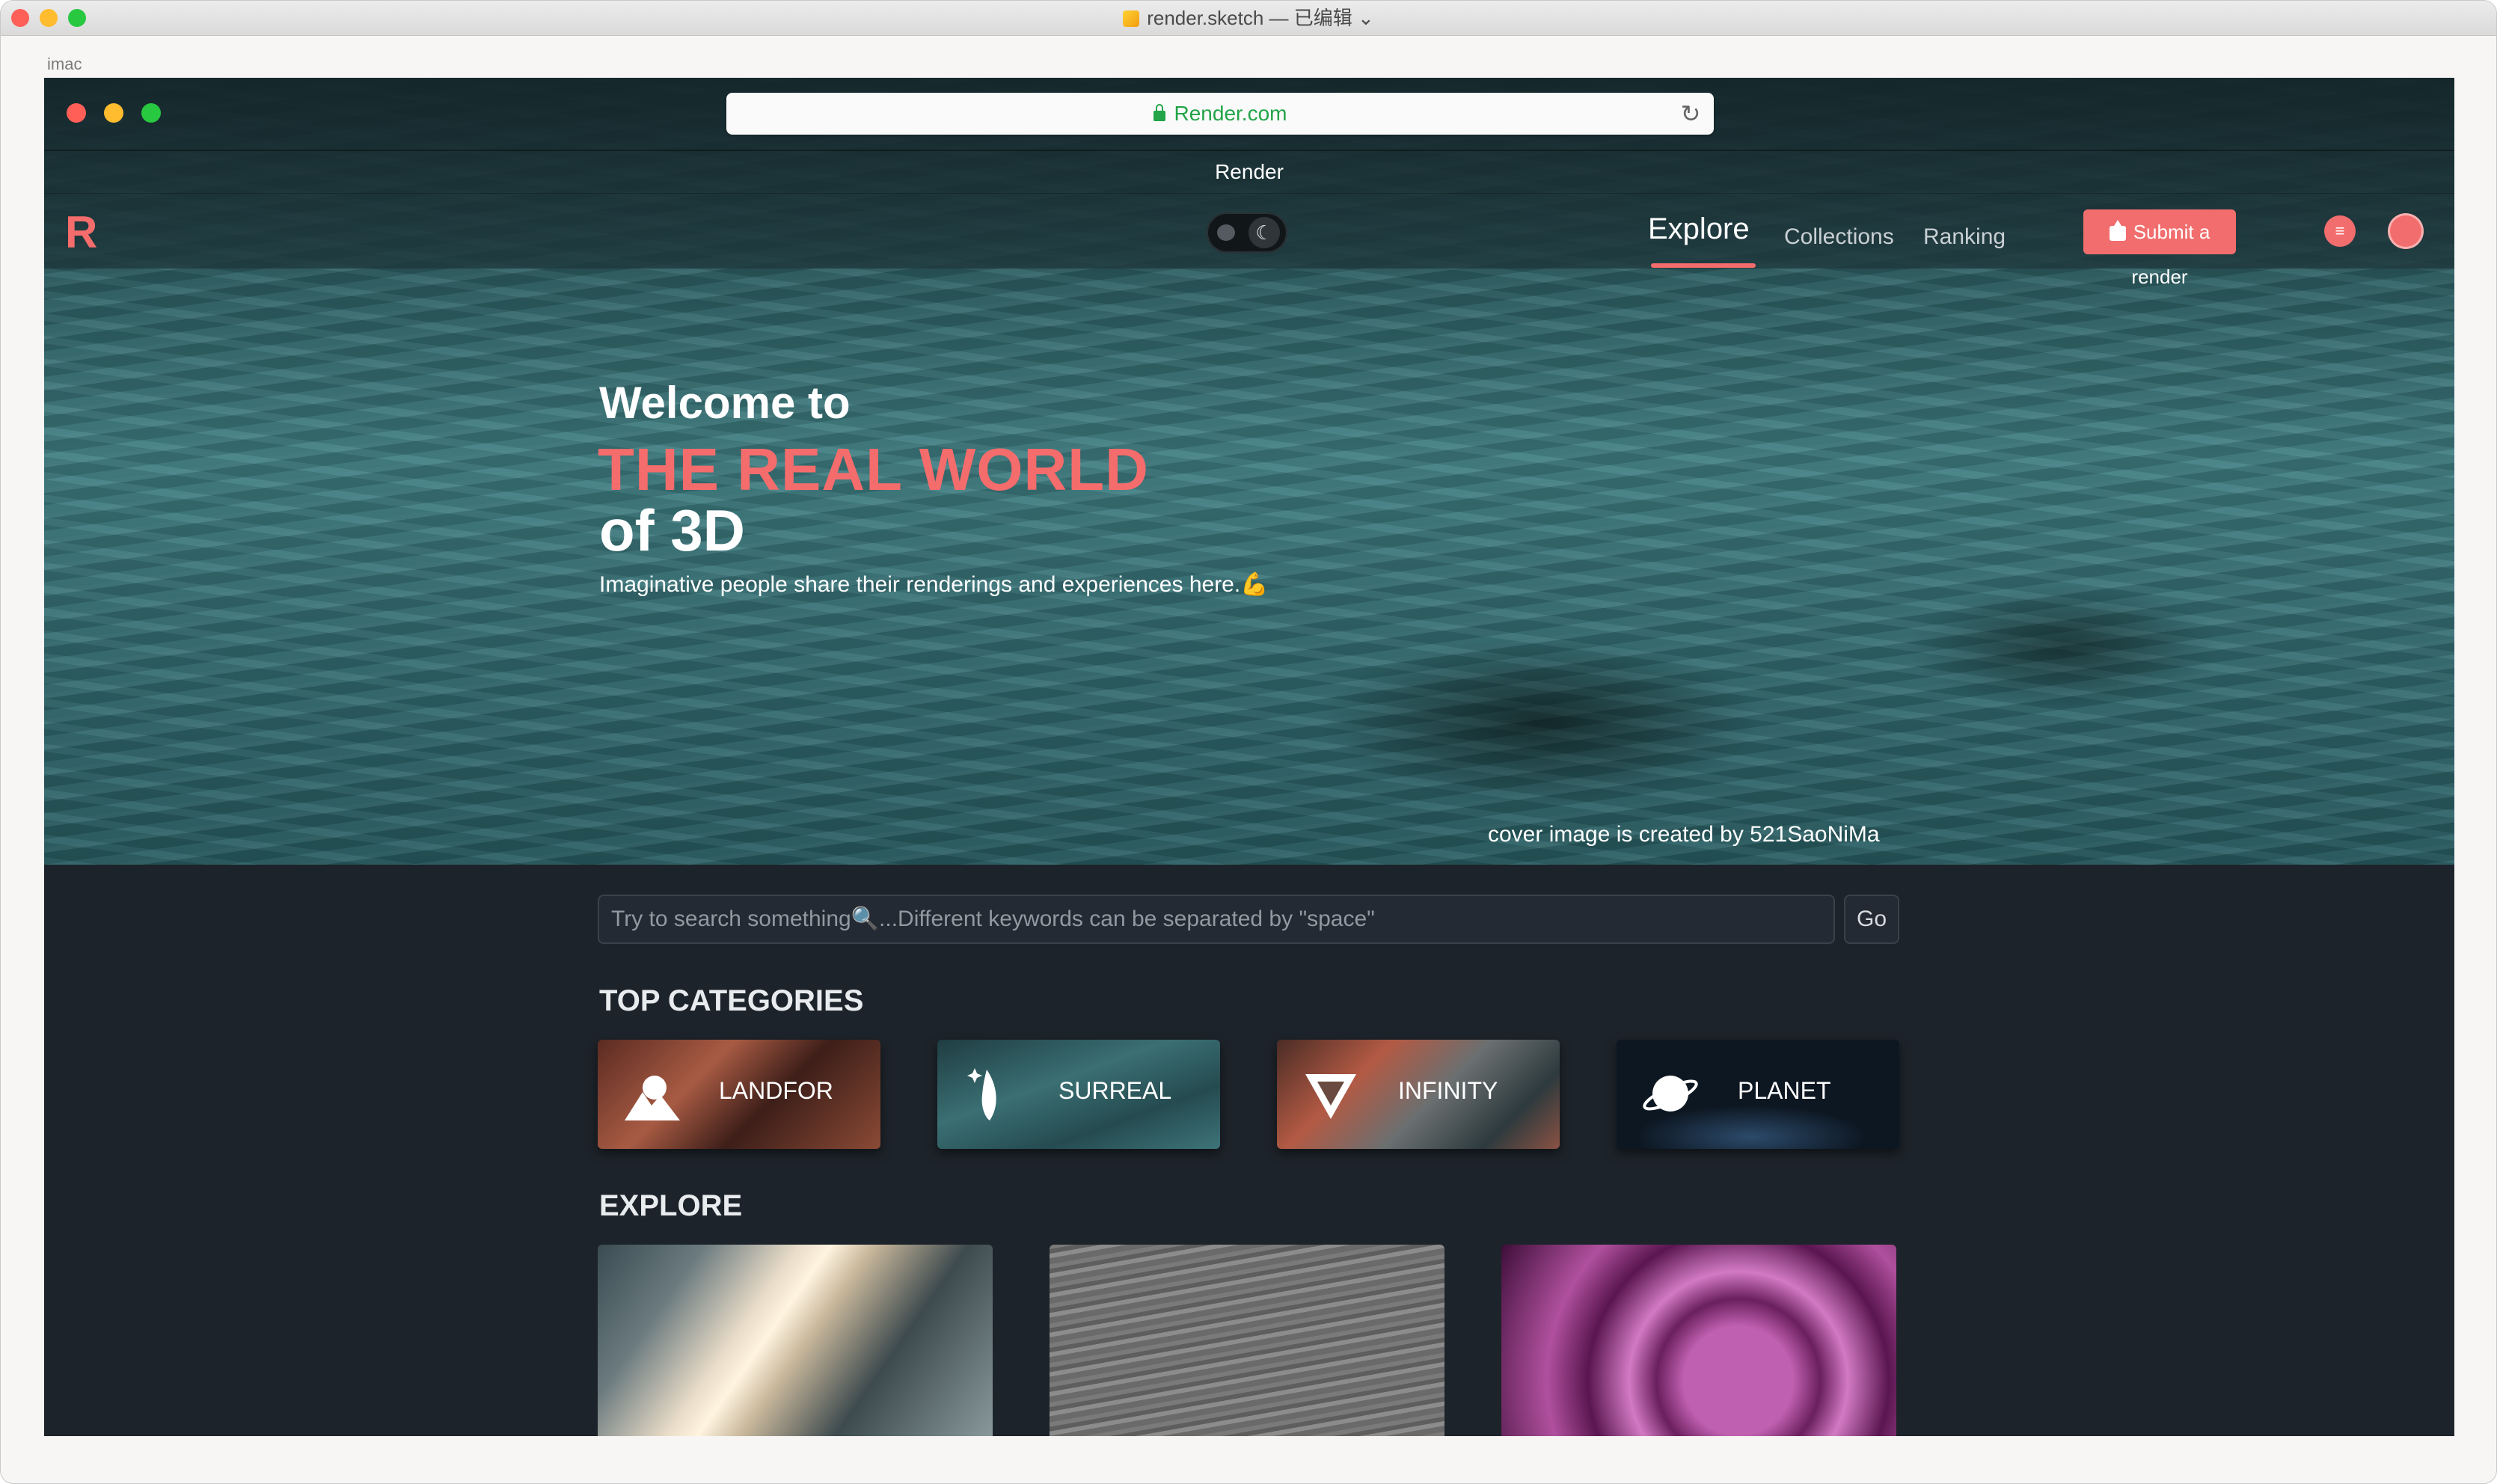 The image size is (2497, 1484). I want to click on submit-render-button: Submit a render, so click(2159, 248).